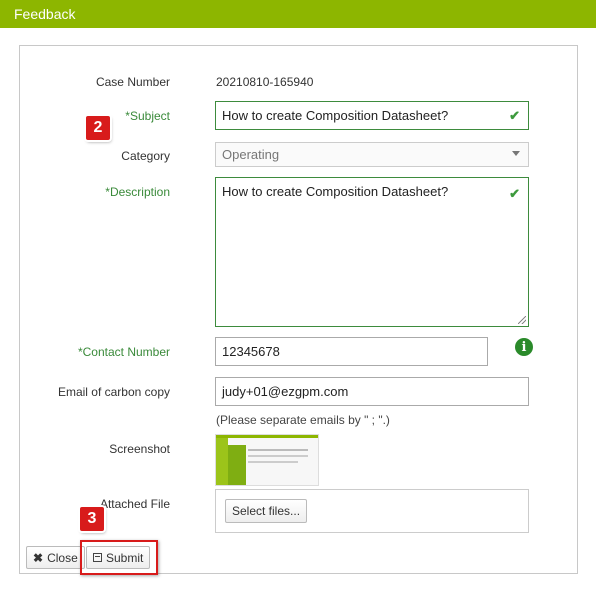 The image size is (596, 593). What do you see at coordinates (251, 351) in the screenshot?
I see `contact-number-value: 12345678` at bounding box center [251, 351].